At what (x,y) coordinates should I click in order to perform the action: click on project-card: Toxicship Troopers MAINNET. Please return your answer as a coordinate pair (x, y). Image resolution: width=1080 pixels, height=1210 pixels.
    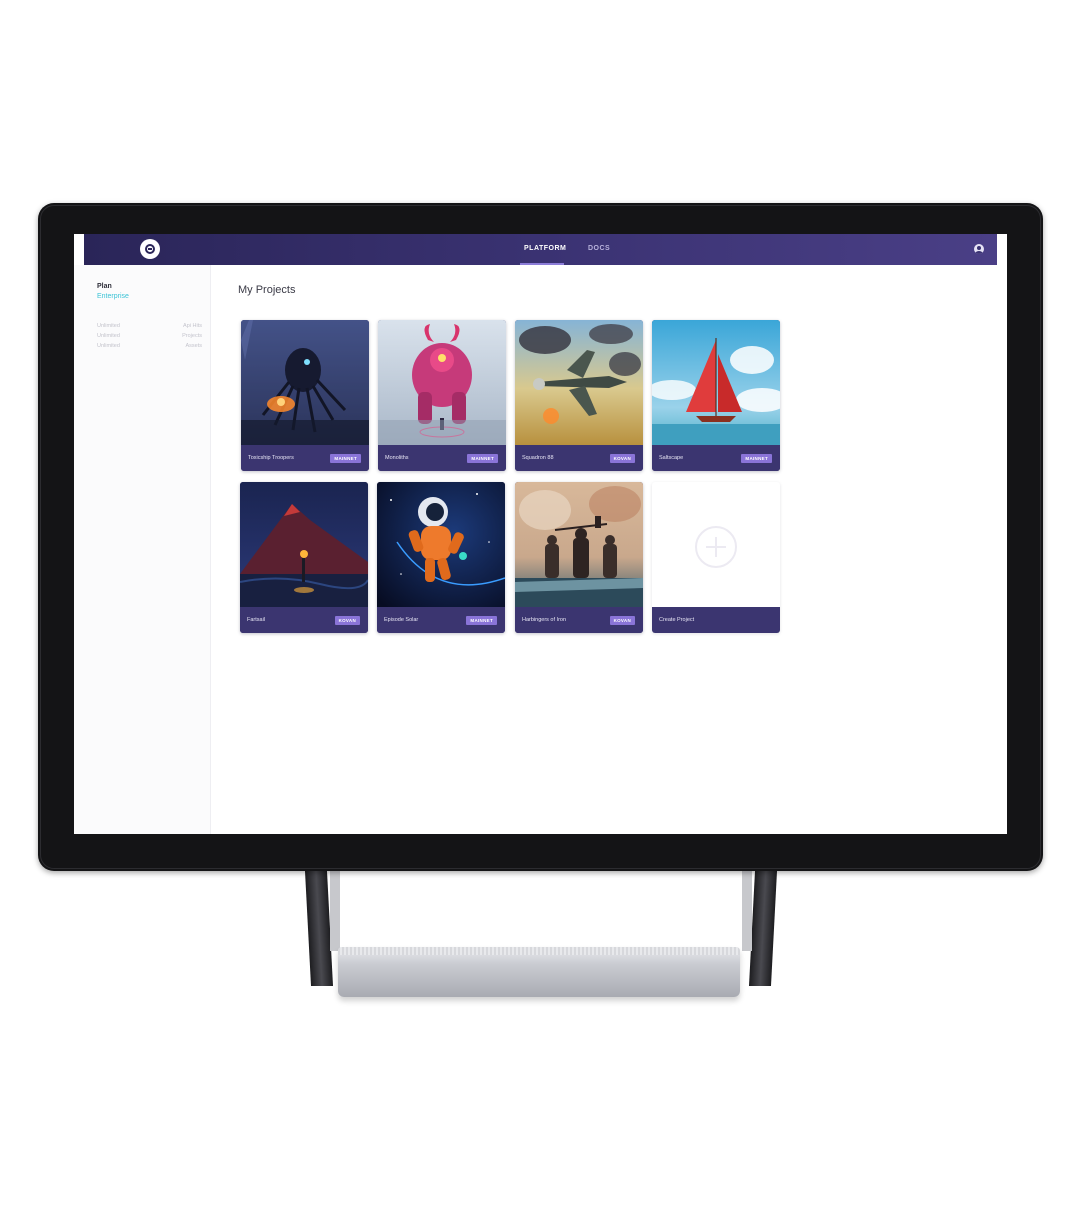
    Looking at the image, I should click on (305, 395).